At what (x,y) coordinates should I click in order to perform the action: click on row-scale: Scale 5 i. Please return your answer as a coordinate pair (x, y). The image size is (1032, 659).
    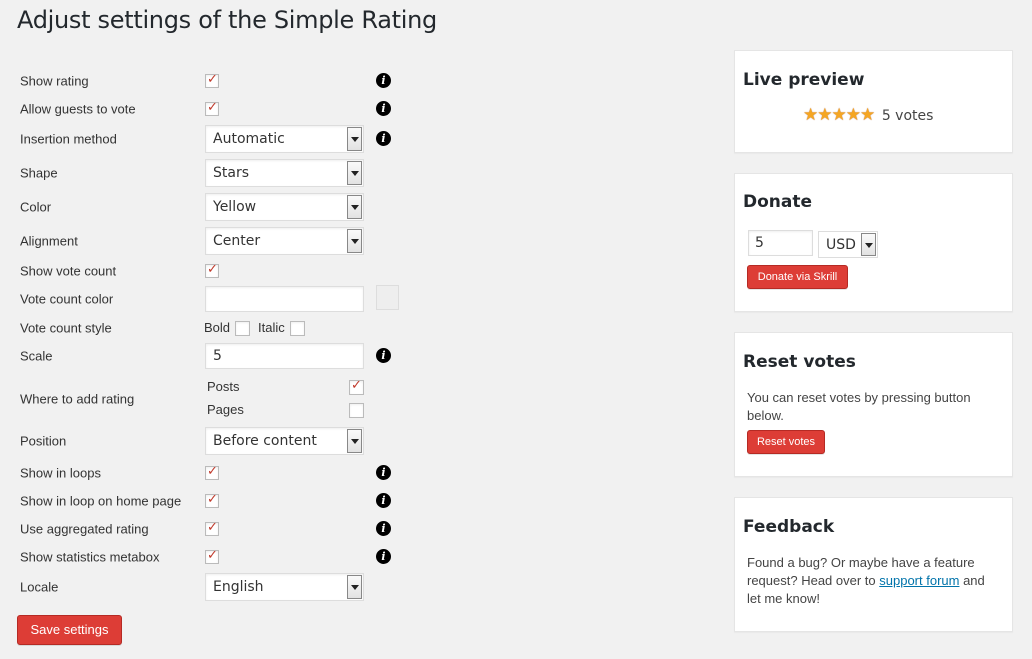
    Looking at the image, I should click on (210, 356).